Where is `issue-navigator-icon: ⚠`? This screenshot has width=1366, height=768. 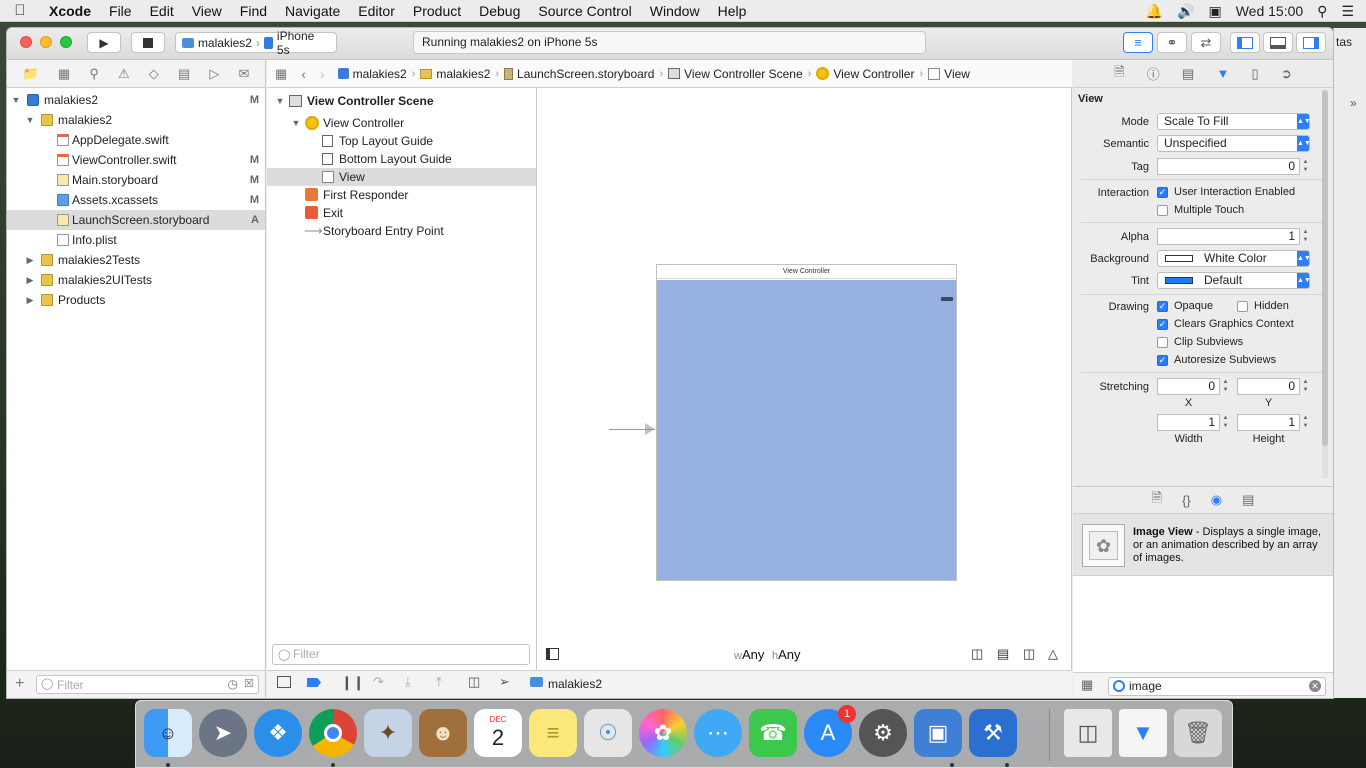 issue-navigator-icon: ⚠ is located at coordinates (124, 74).